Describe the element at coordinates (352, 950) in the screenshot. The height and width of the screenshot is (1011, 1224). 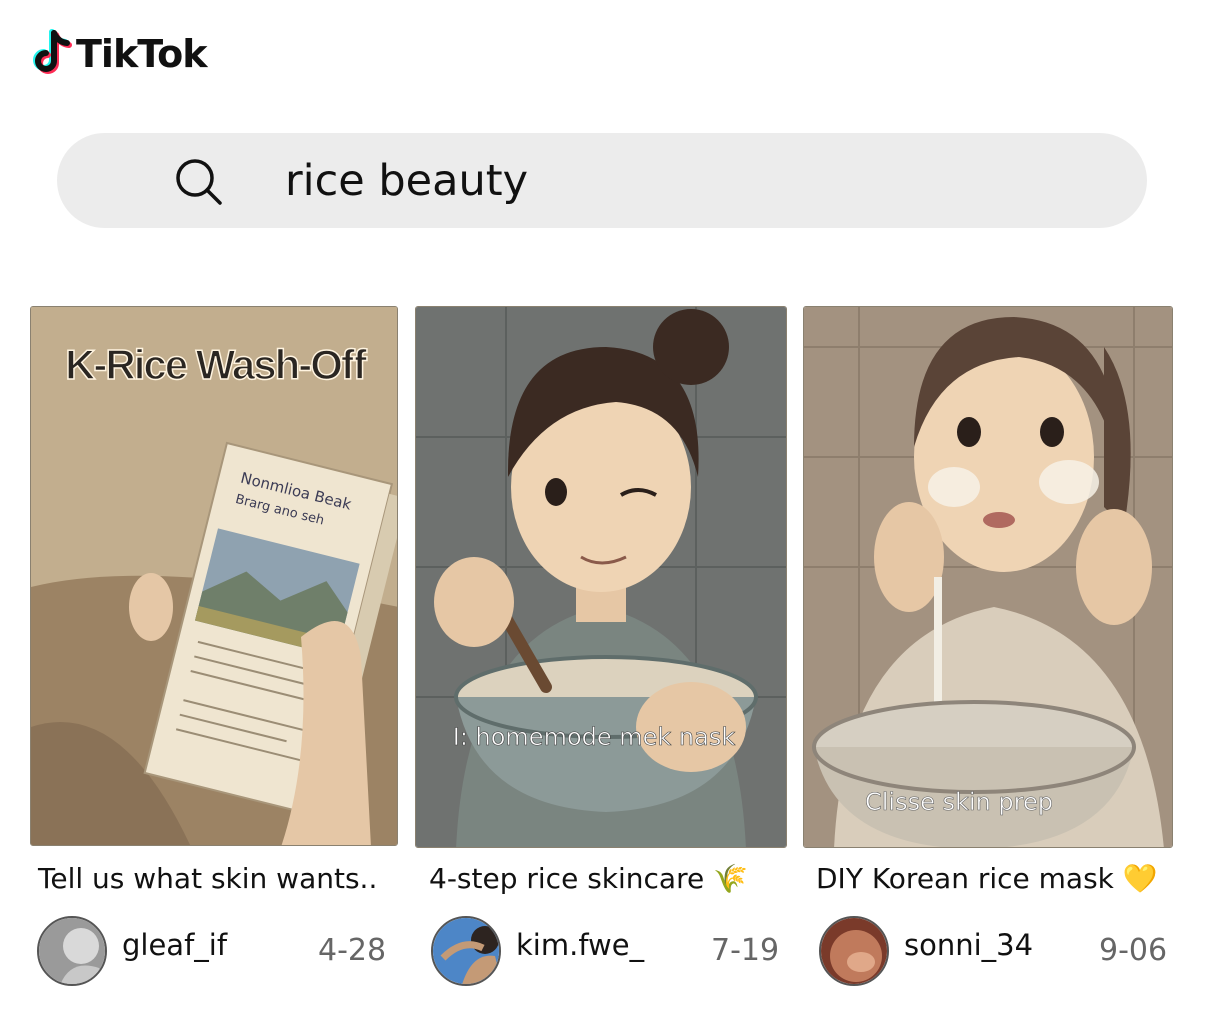
I see `post-date: 4-28` at that location.